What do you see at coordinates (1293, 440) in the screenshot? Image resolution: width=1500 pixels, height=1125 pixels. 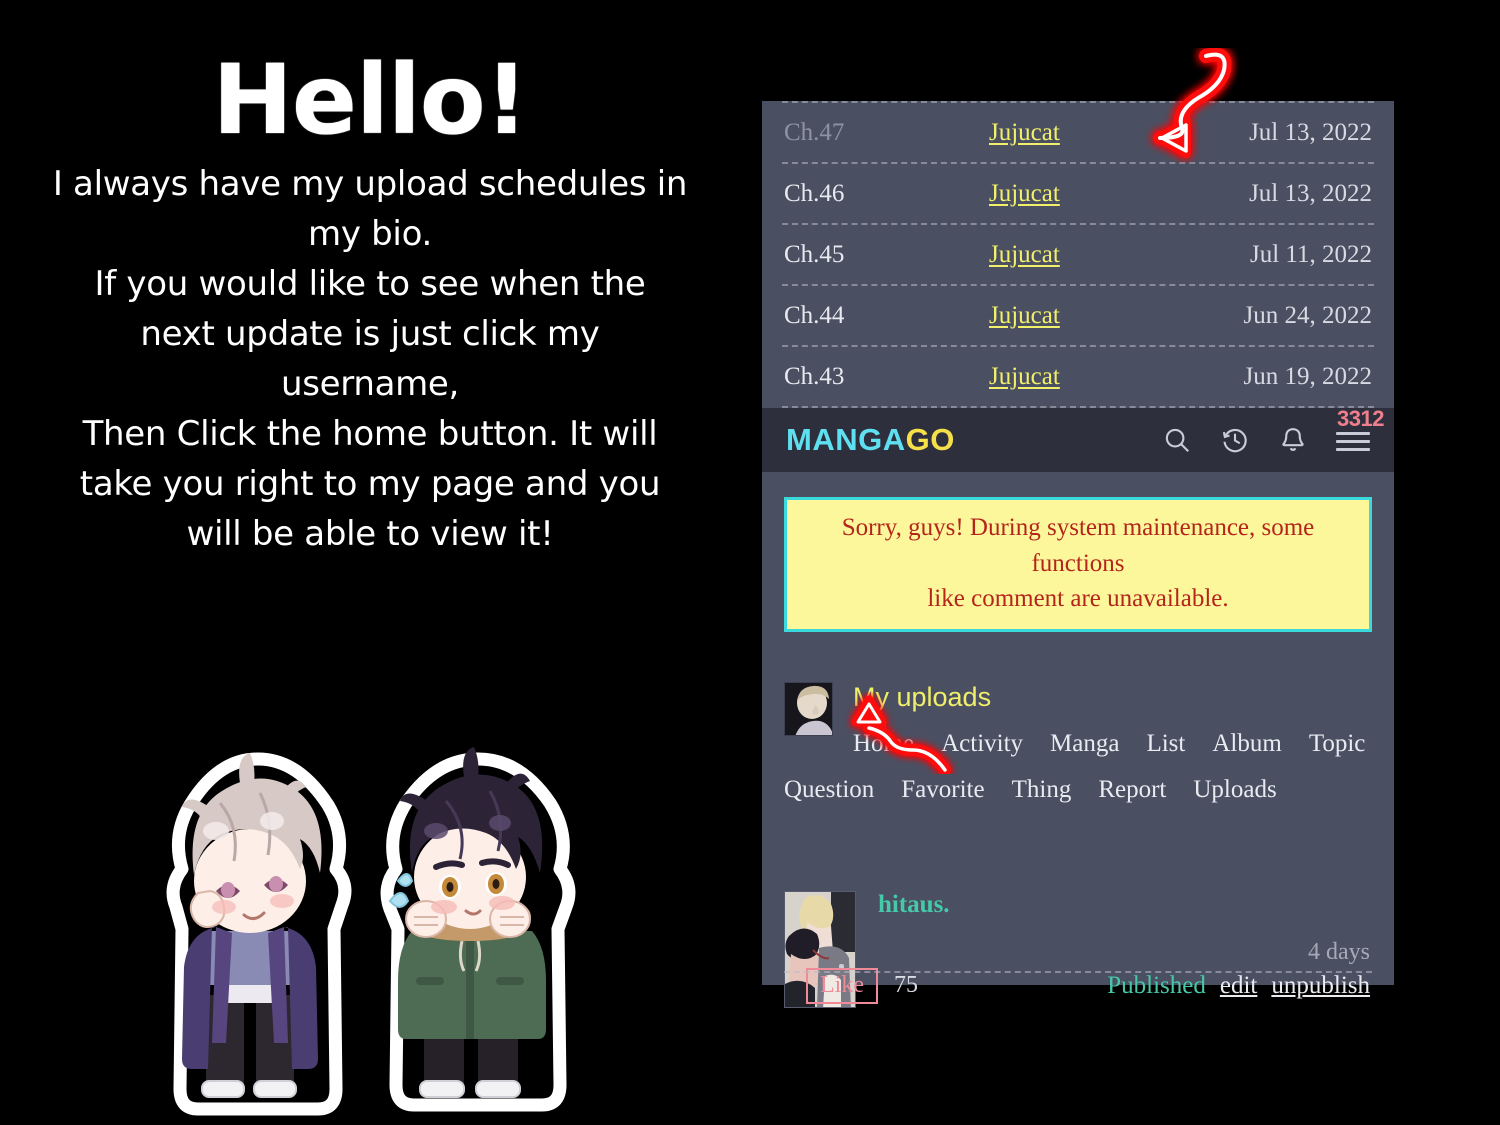 I see `bell-icon` at bounding box center [1293, 440].